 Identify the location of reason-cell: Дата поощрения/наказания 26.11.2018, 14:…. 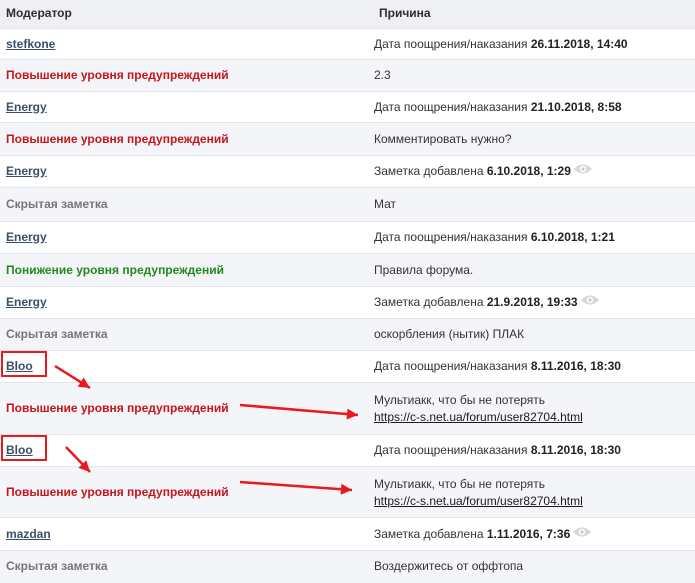
(501, 44).